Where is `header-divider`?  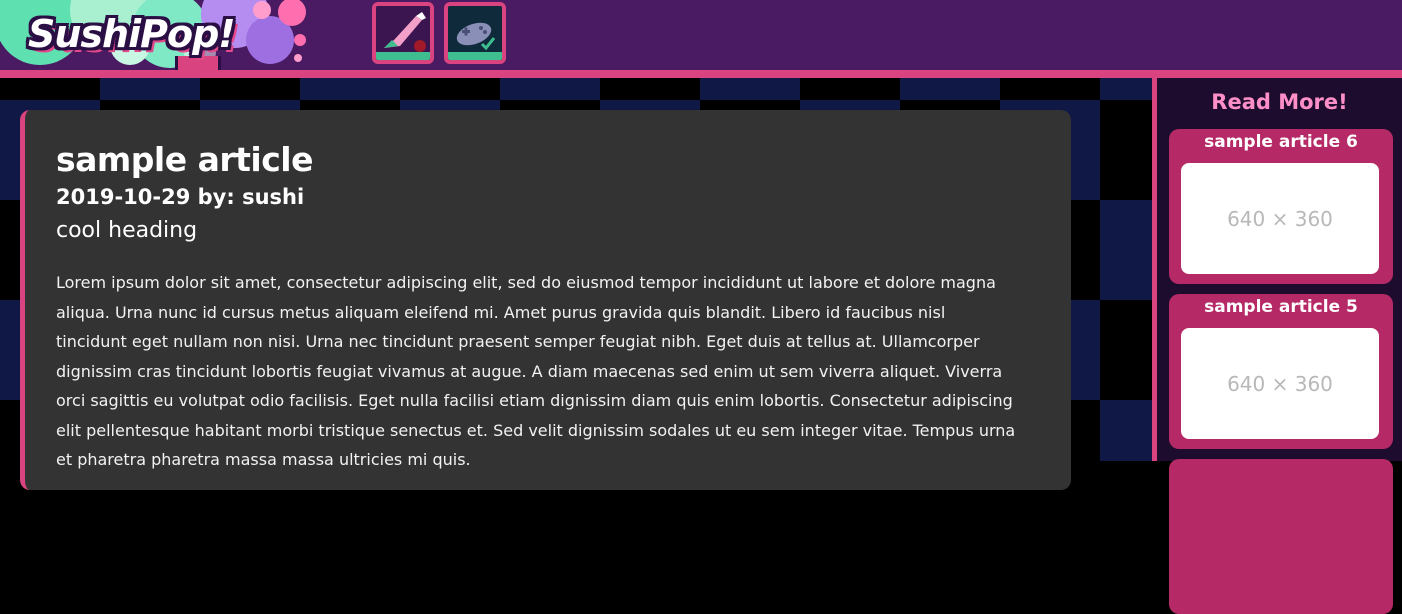
header-divider is located at coordinates (701, 74).